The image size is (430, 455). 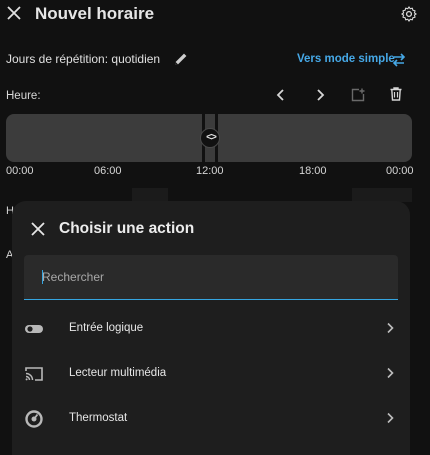 What do you see at coordinates (118, 373) in the screenshot?
I see `list-item-label: Lecteur multimédia` at bounding box center [118, 373].